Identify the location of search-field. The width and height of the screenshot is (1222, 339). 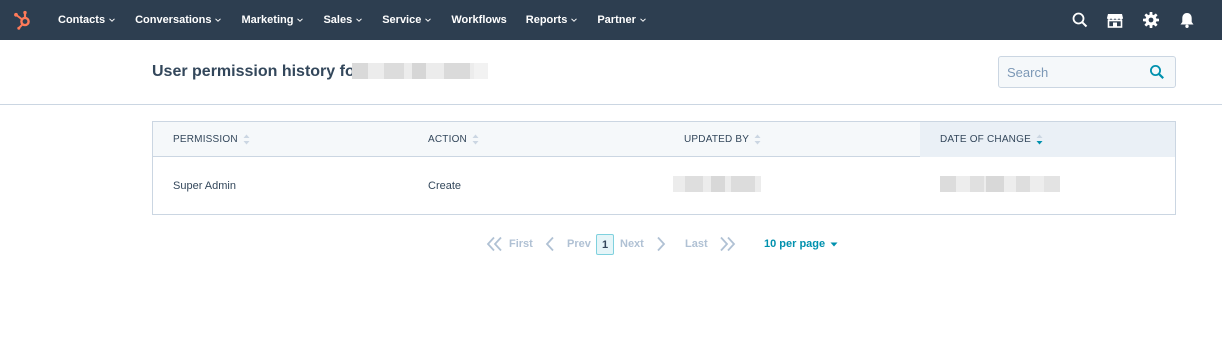
(1087, 72).